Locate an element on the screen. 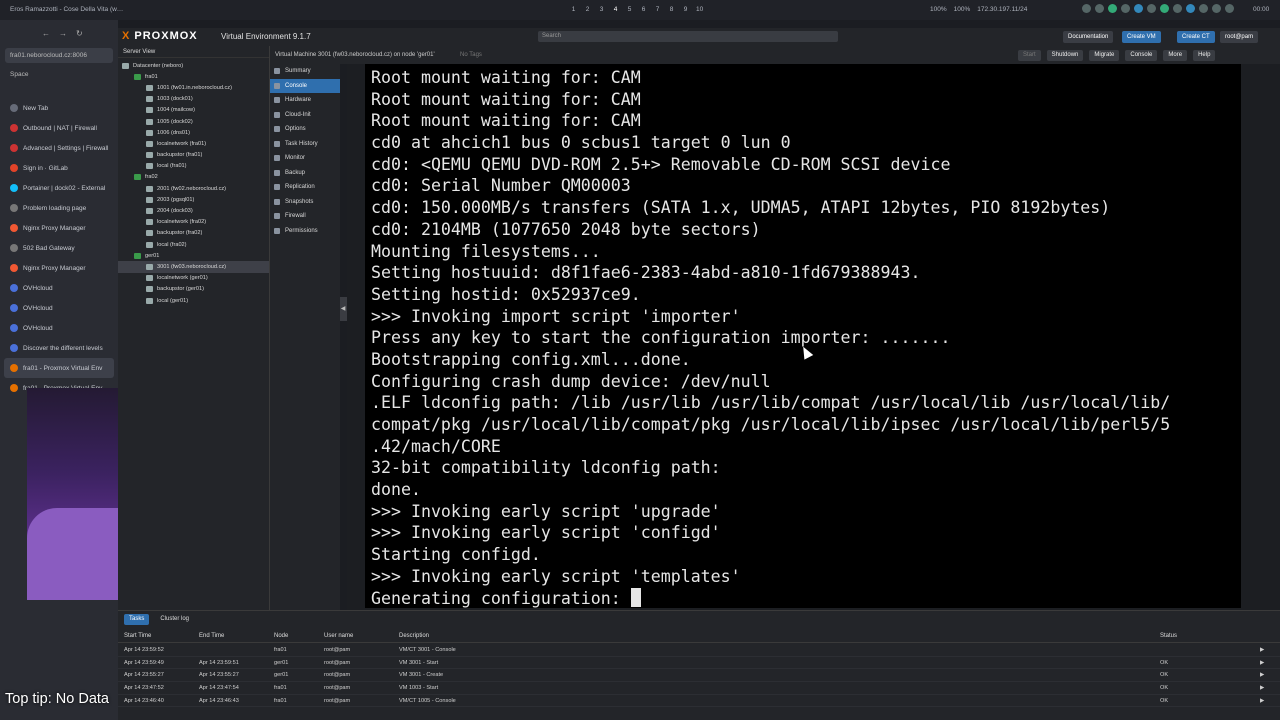  tree-node: fra02 is located at coordinates (193, 177).